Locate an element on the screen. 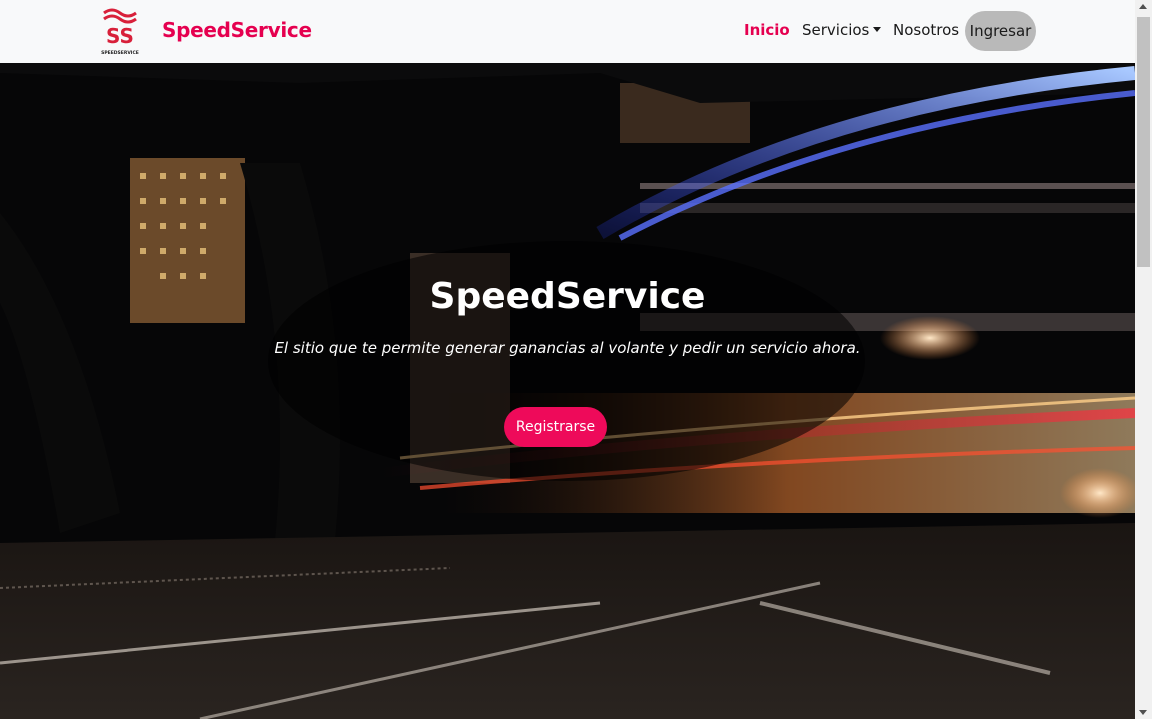 Image resolution: width=1152 pixels, height=719 pixels. nav-link-inicio: Inicio is located at coordinates (767, 30).